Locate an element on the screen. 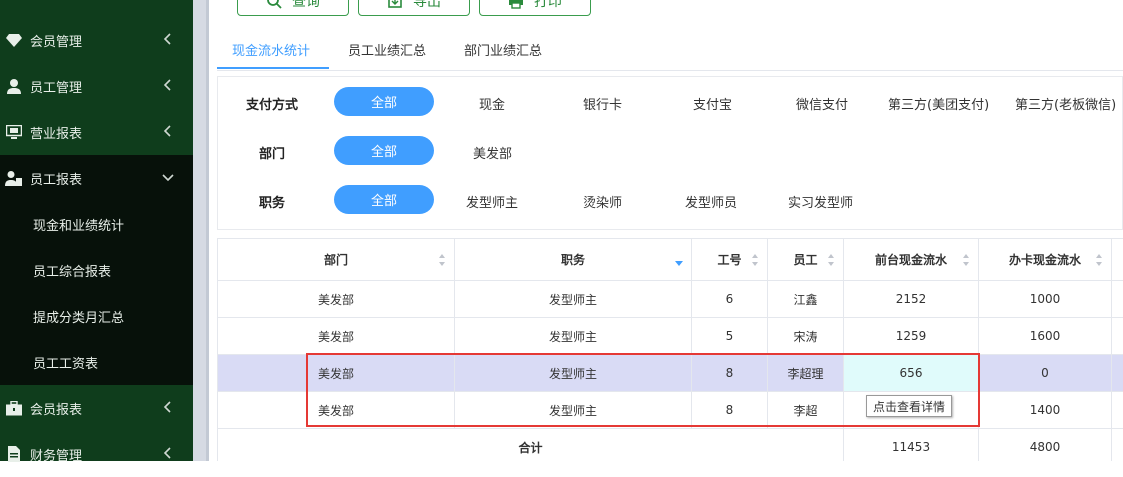  cell-total-front-cash: 11453 is located at coordinates (911, 445).